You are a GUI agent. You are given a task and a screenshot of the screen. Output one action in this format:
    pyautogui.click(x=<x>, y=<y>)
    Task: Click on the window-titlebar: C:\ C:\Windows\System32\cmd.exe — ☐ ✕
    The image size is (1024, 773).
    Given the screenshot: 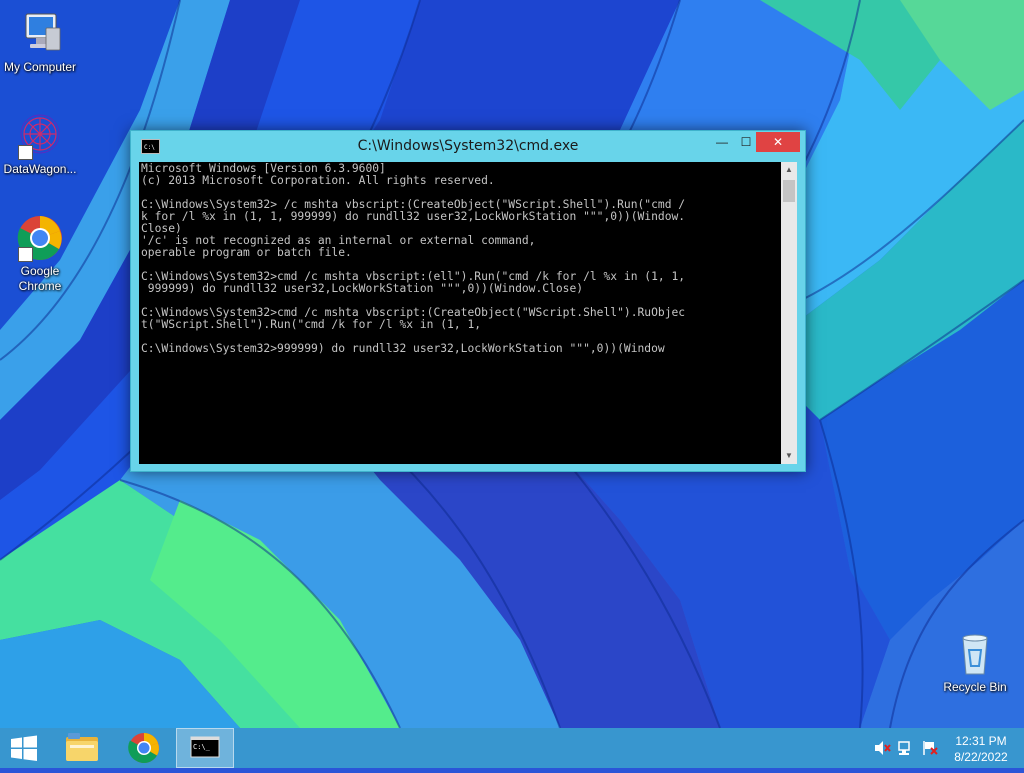 What is the action you would take?
    pyautogui.click(x=468, y=146)
    